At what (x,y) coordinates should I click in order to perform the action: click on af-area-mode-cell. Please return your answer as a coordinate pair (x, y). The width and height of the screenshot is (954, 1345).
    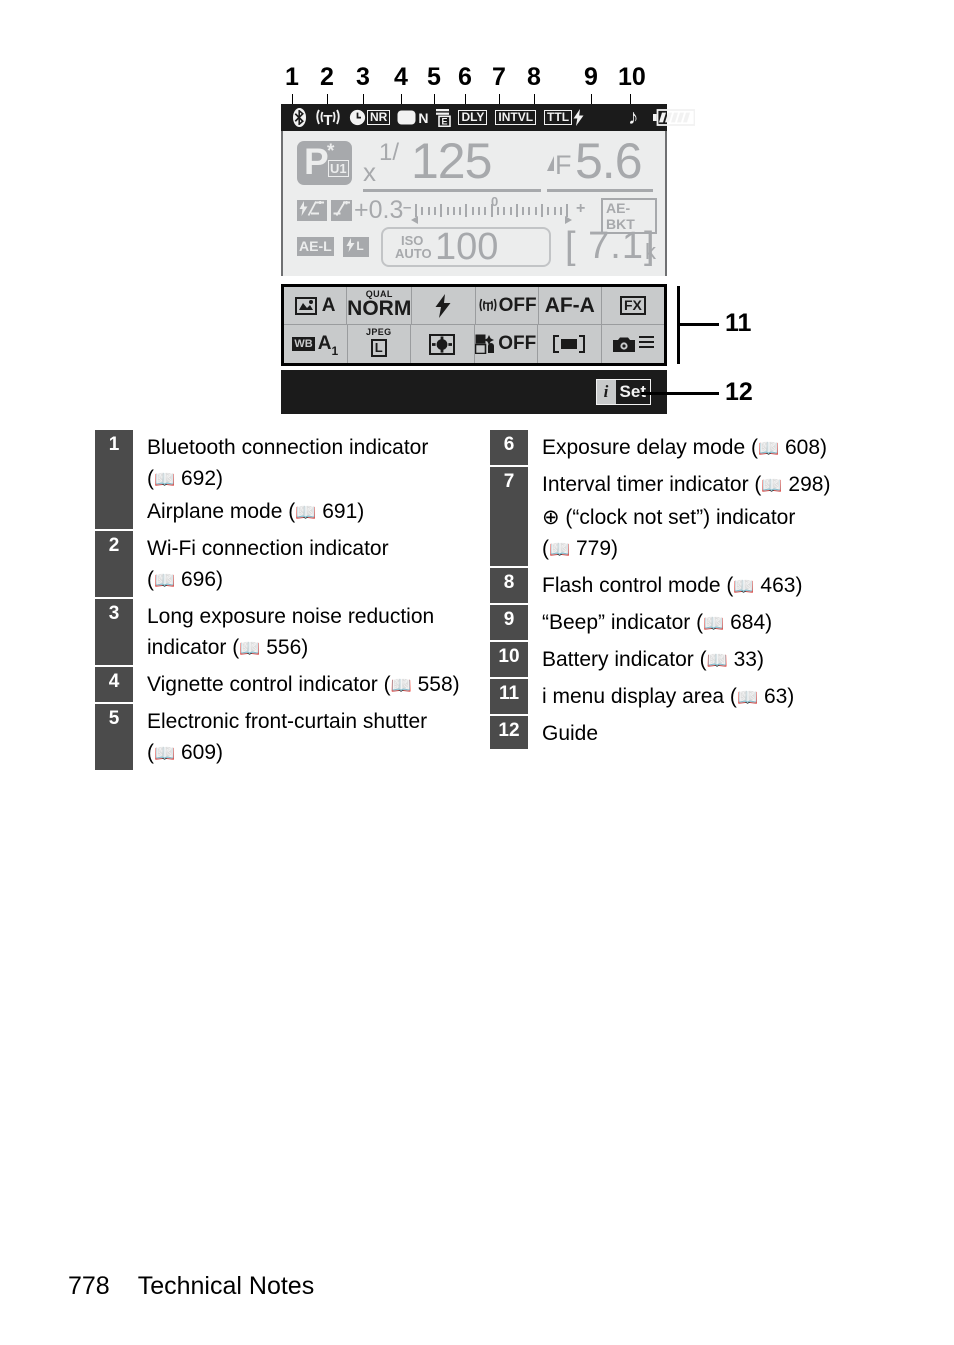
    Looking at the image, I should click on (570, 344).